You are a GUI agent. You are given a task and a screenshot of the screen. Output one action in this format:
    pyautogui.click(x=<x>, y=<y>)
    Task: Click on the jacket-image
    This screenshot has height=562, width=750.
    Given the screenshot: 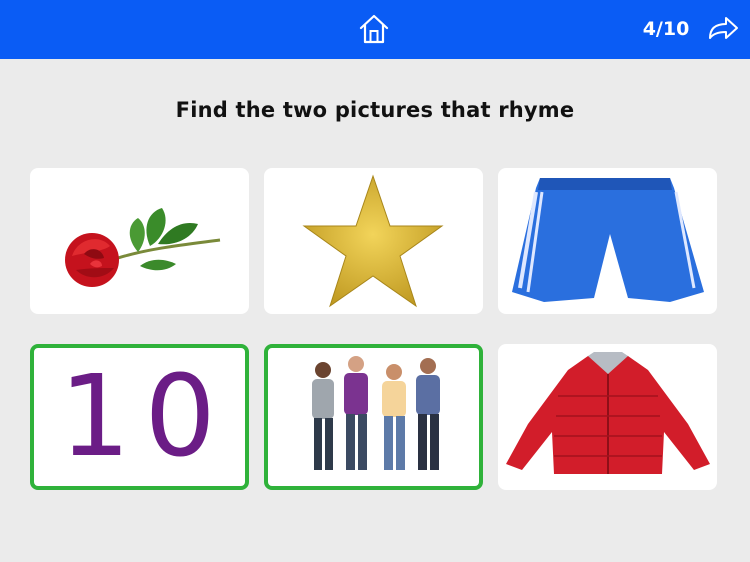 What is the action you would take?
    pyautogui.click(x=608, y=413)
    